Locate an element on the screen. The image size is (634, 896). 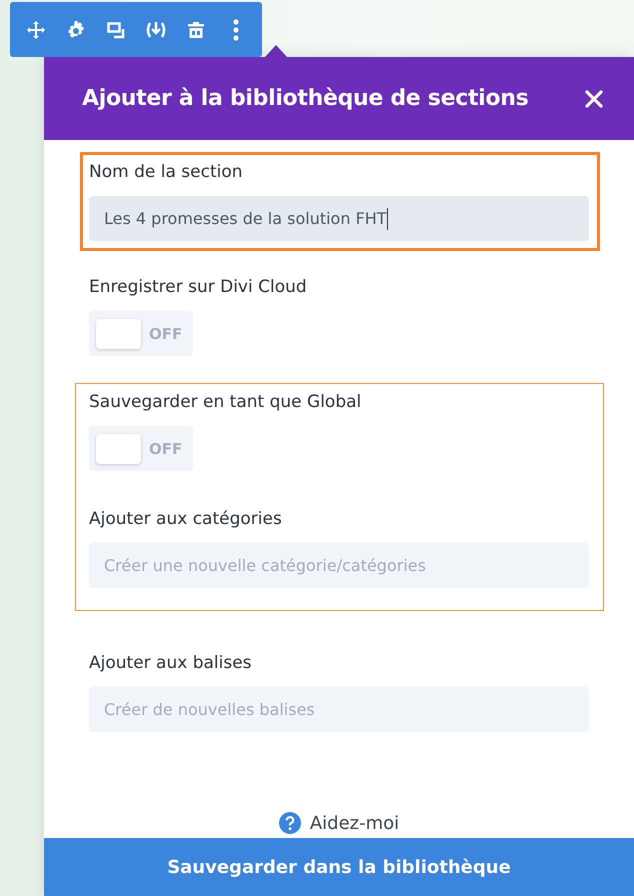
field-label: Nom de la section is located at coordinates (166, 172).